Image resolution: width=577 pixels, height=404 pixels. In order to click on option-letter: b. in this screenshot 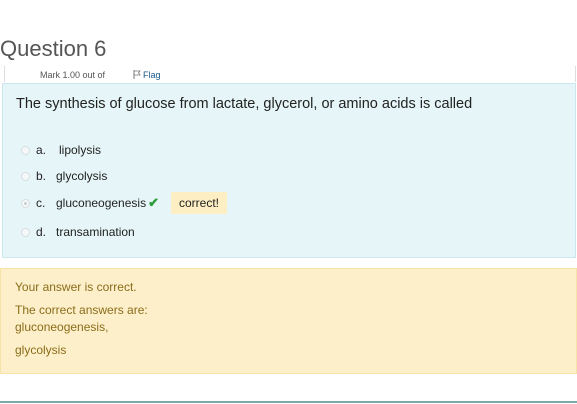, I will do `click(41, 176)`.